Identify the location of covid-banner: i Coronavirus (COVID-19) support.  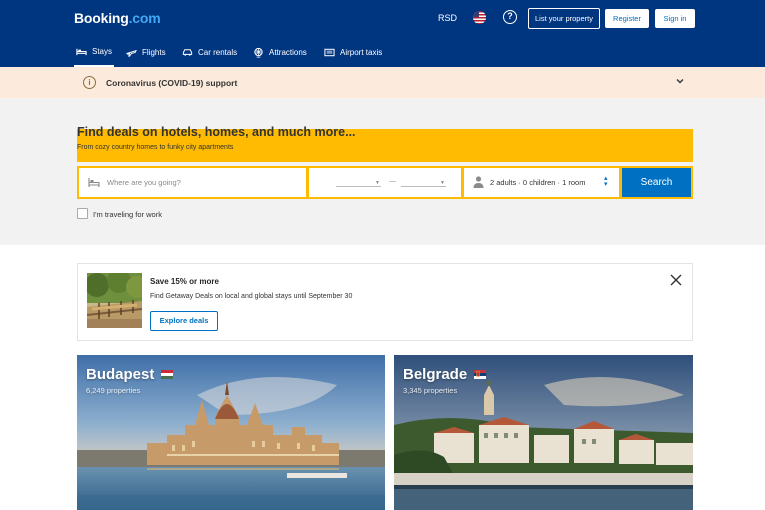
(382, 82).